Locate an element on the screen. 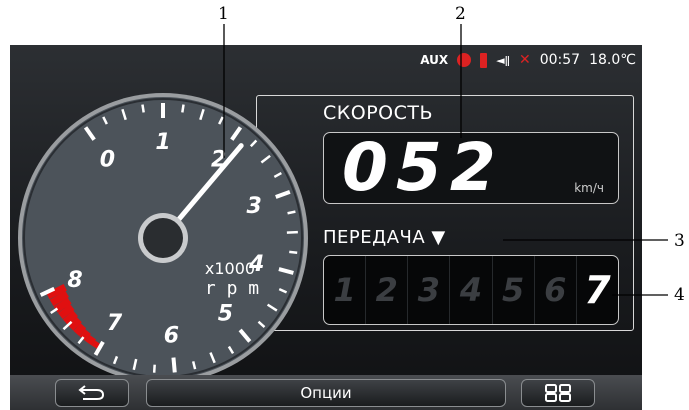  tick-label: 1 is located at coordinates (162, 142).